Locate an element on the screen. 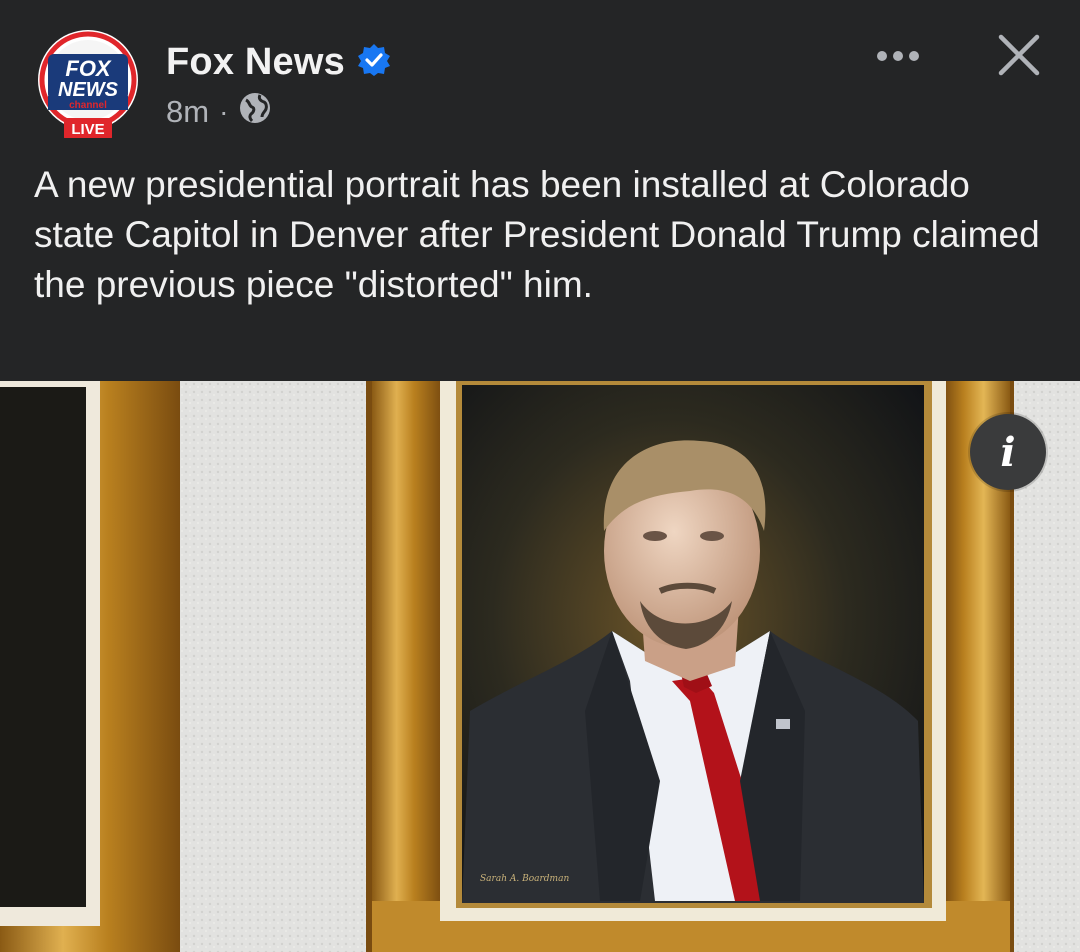 The image size is (1080, 952). close-icon is located at coordinates (1019, 57).